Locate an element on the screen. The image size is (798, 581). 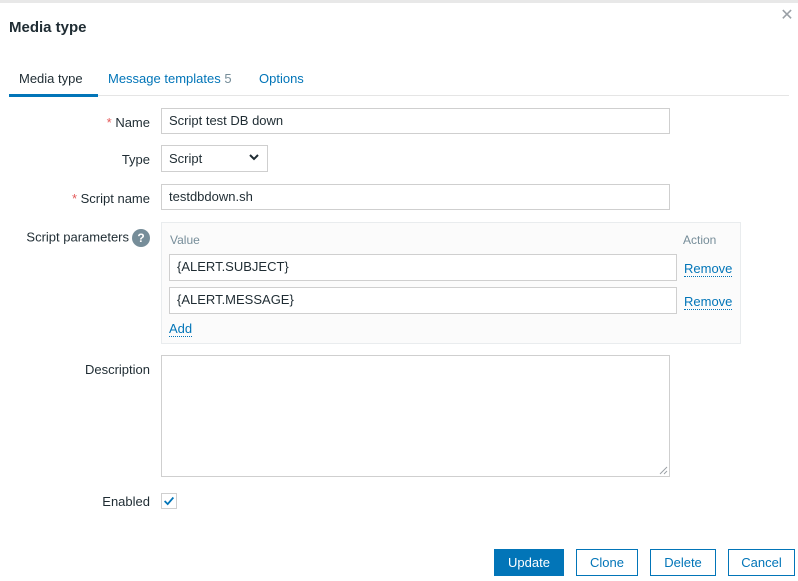
name-input: Script test DB down is located at coordinates (415, 121).